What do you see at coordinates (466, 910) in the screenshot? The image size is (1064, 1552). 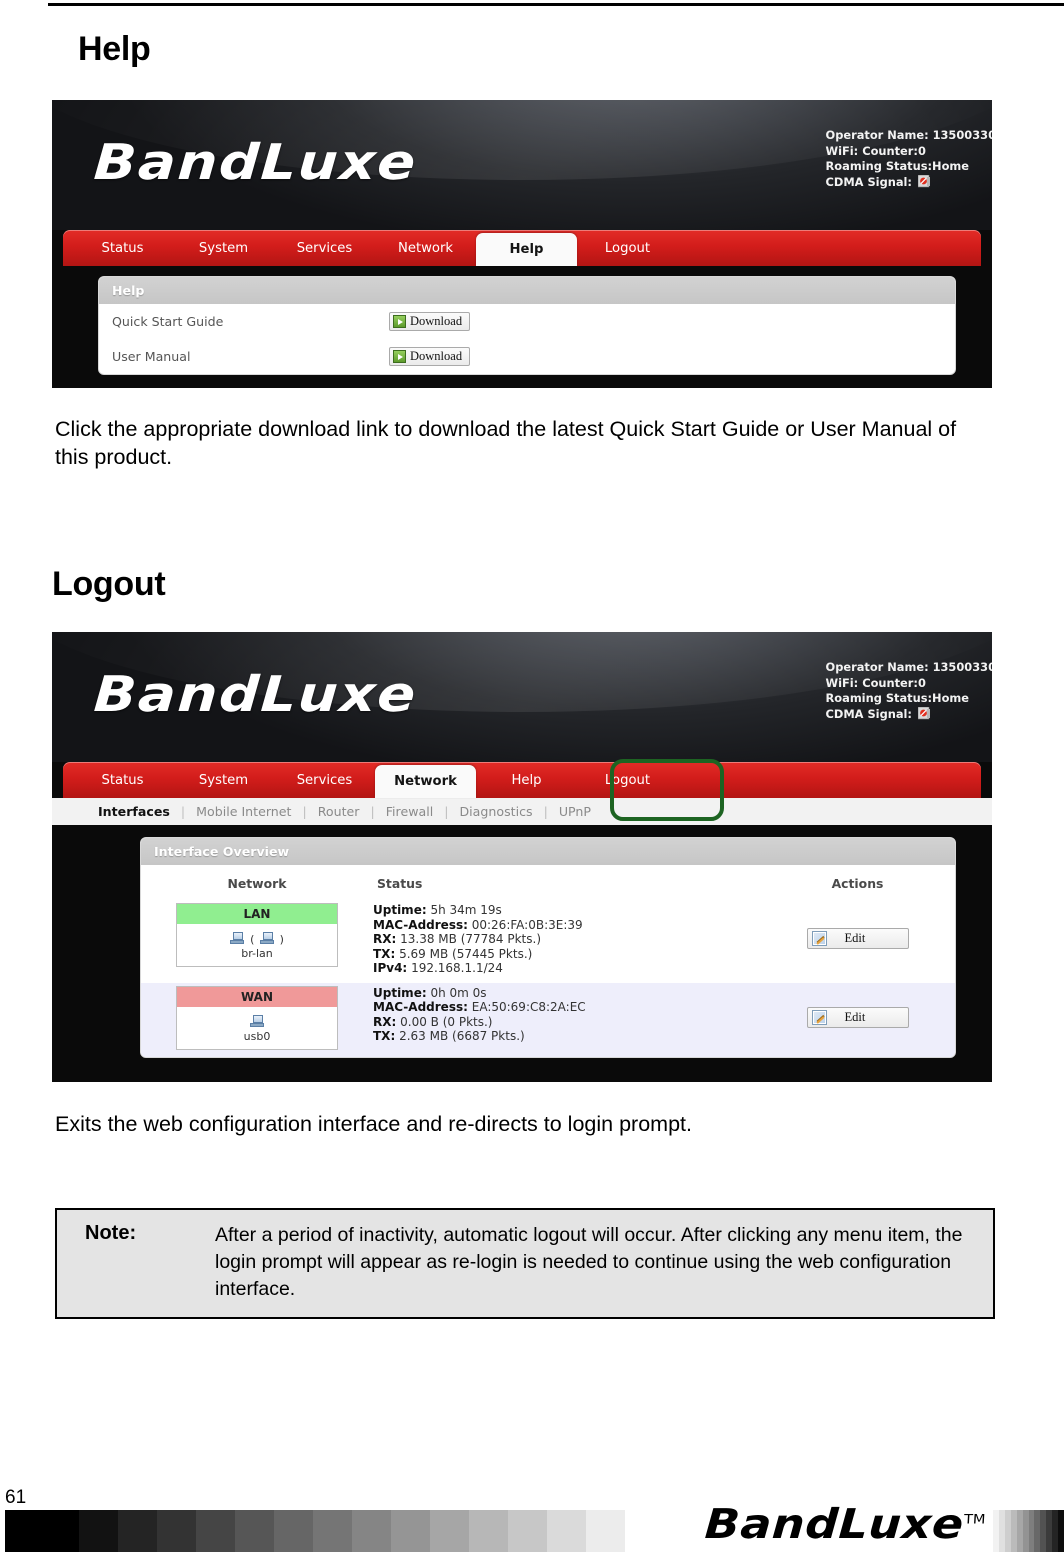 I see `status-value: 5h 34m 19s` at bounding box center [466, 910].